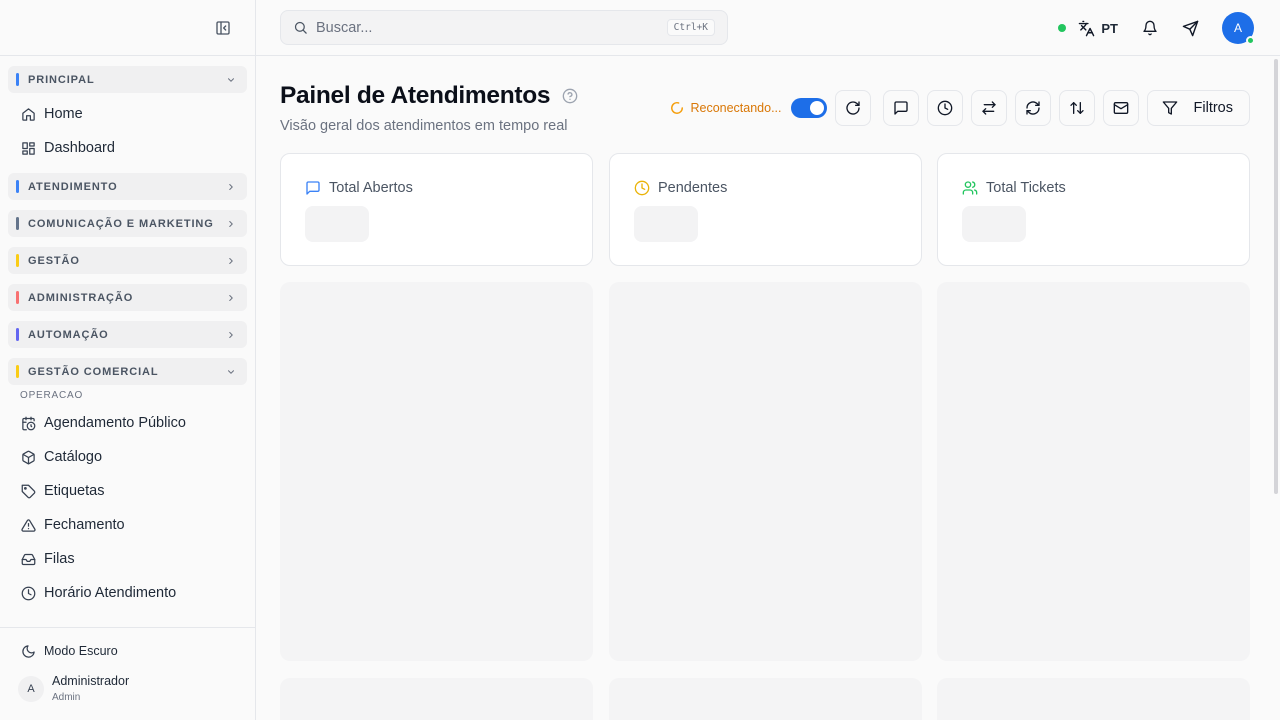 This screenshot has height=720, width=1280. I want to click on sidebar-group-gestao-comercial: GESTÃO COMERCIAL, so click(127, 371).